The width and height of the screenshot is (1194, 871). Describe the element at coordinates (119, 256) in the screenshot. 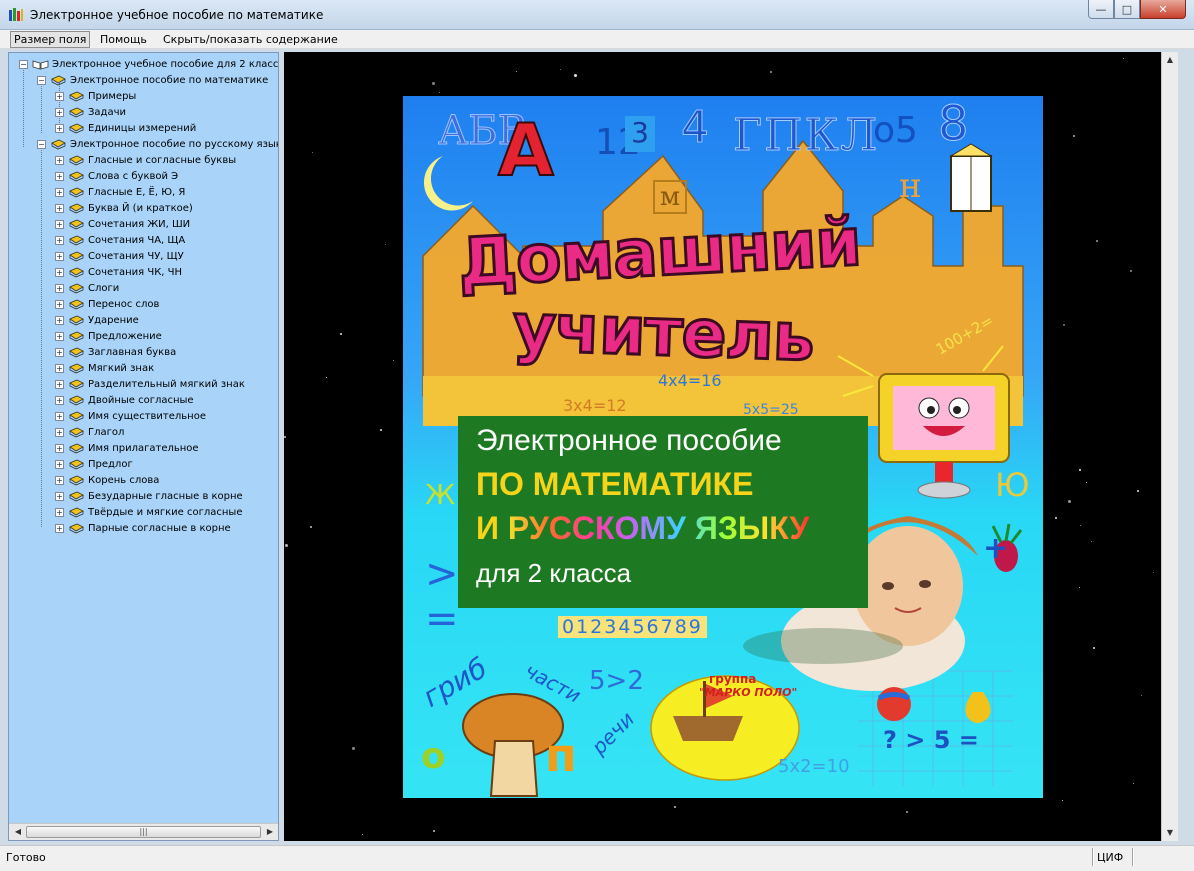

I see `tree-item: + Сочетания ЧУ, ЩУ` at that location.